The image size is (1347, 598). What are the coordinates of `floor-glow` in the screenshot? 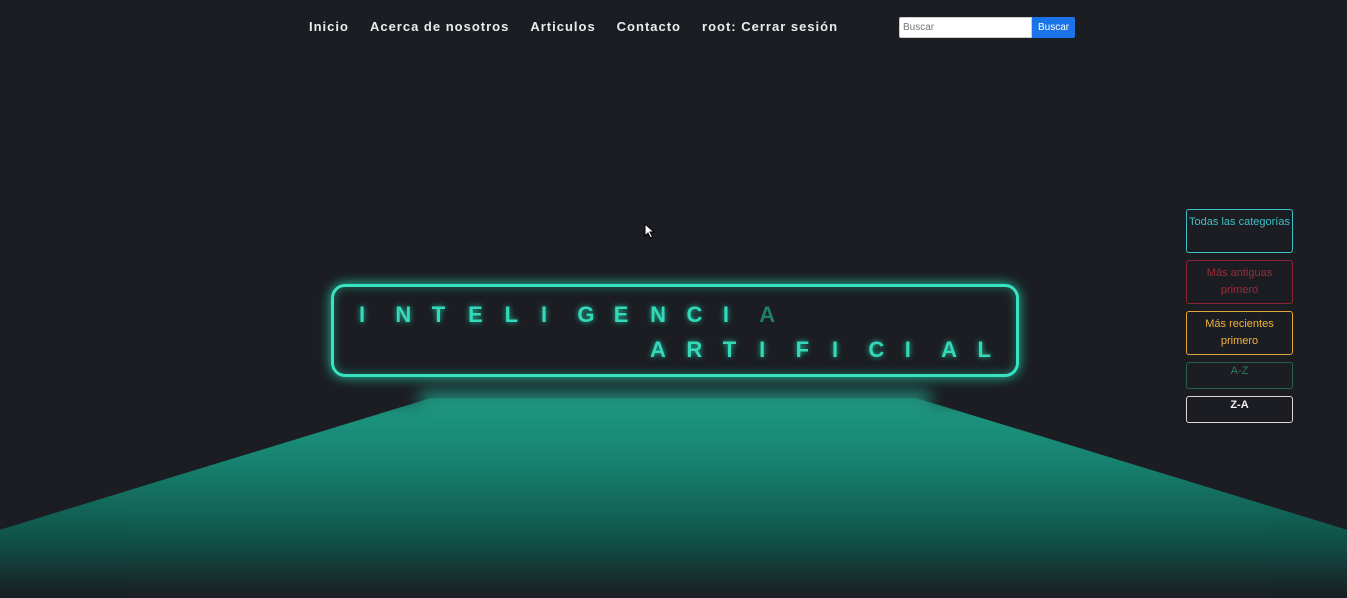 It's located at (675, 399).